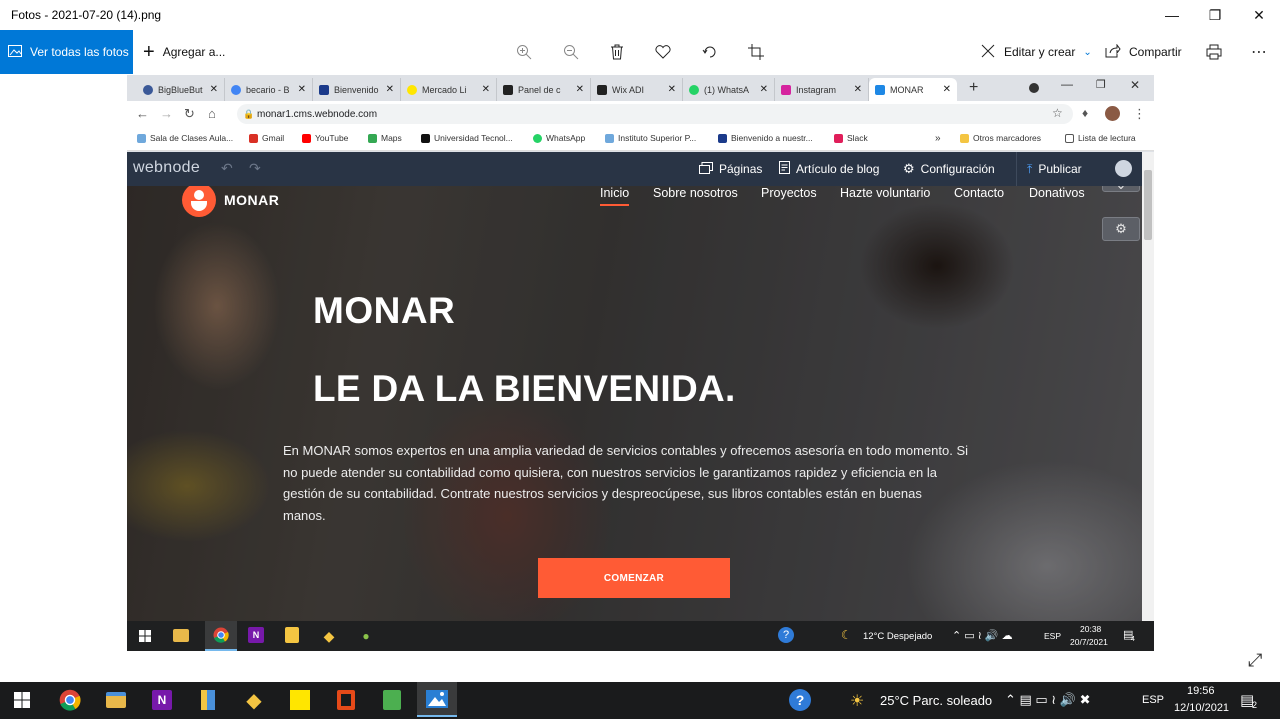 The width and height of the screenshot is (1280, 719). What do you see at coordinates (1000, 138) in the screenshot?
I see `bookmark-folder: Otros marcadores` at bounding box center [1000, 138].